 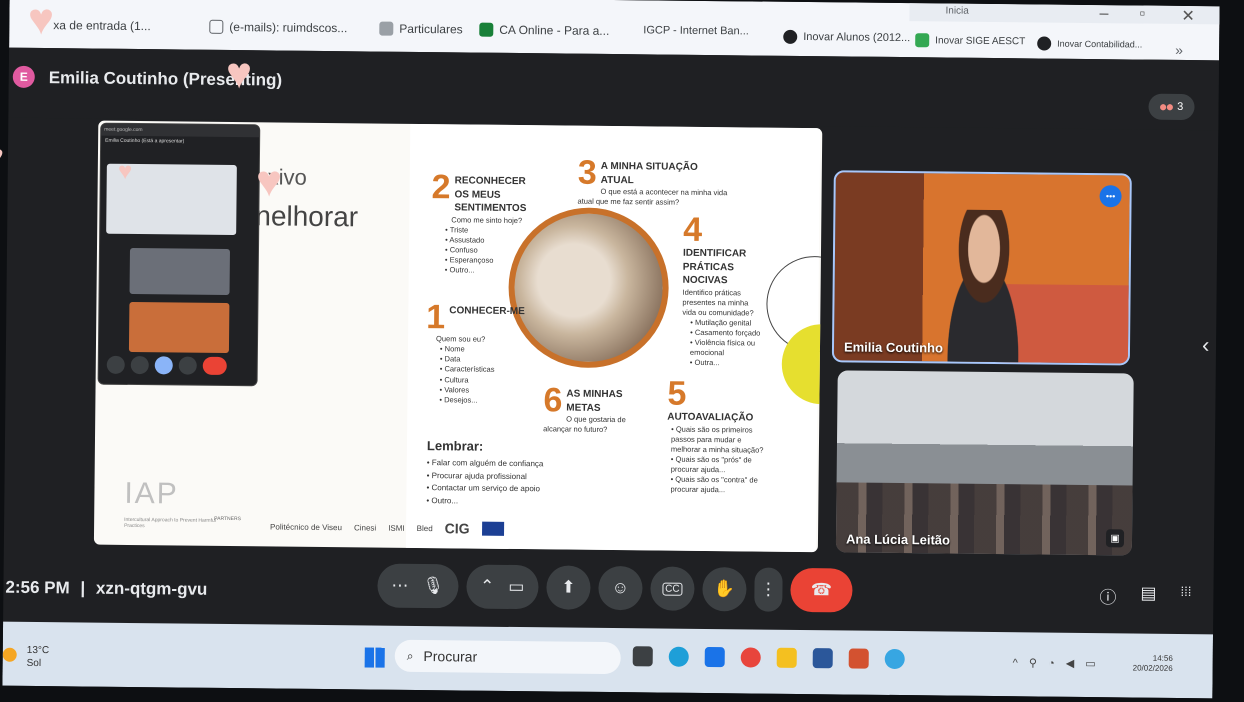 What do you see at coordinates (441, 187) in the screenshot?
I see `step-number: 2` at bounding box center [441, 187].